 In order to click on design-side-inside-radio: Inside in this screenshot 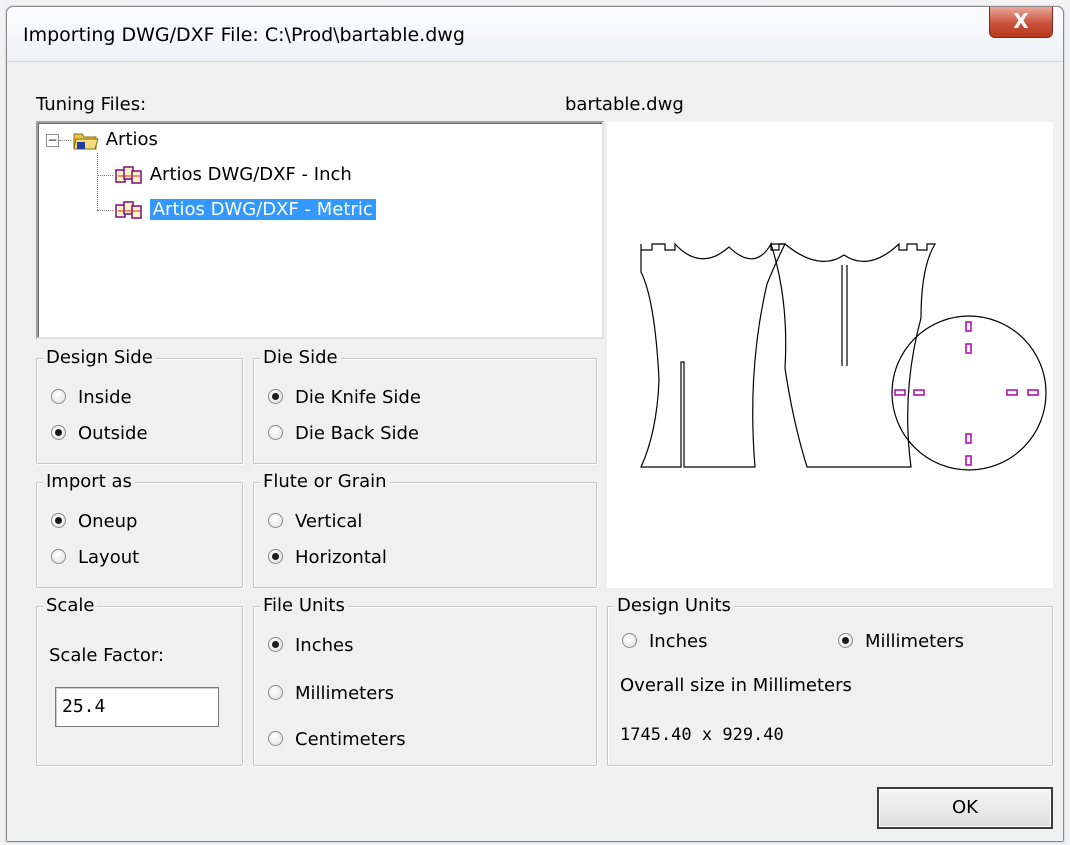, I will do `click(91, 398)`.